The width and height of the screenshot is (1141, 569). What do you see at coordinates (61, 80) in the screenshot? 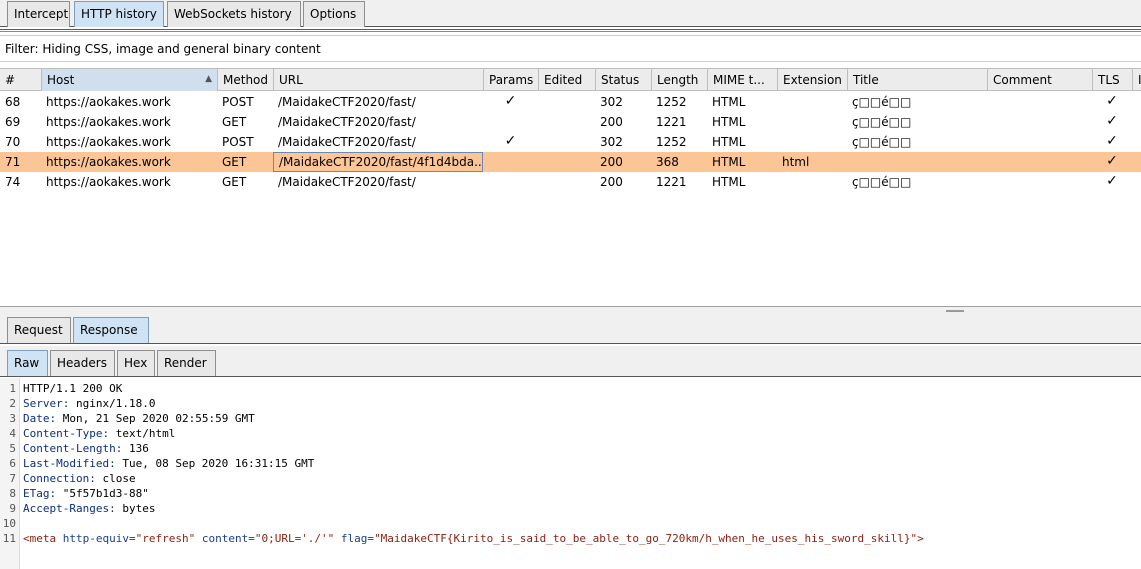
I see `column-header-label: Host` at bounding box center [61, 80].